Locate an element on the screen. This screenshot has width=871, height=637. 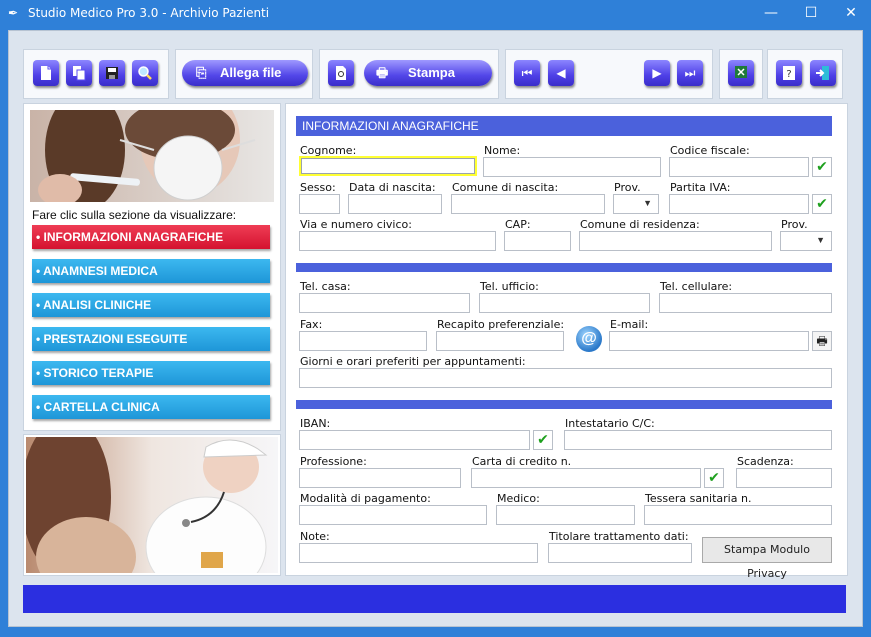
first-record-button: ⏮ is located at coordinates (527, 73).